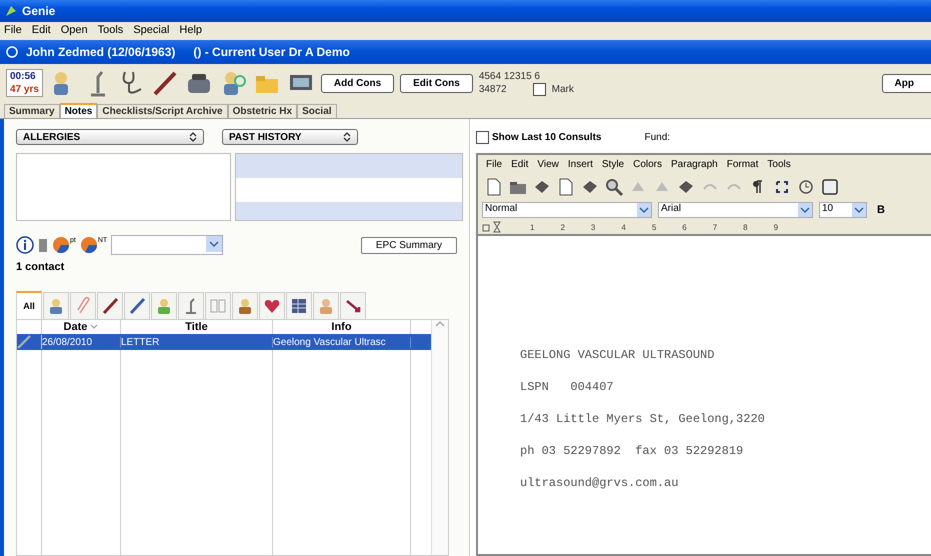 The width and height of the screenshot is (931, 556). What do you see at coordinates (263, 111) in the screenshot?
I see `tab: Obstetric Hx` at bounding box center [263, 111].